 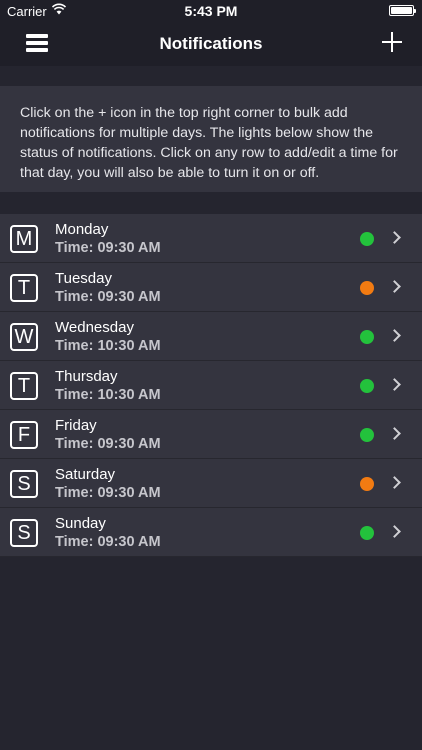 I want to click on status-time: 5:43 PM, so click(x=211, y=11).